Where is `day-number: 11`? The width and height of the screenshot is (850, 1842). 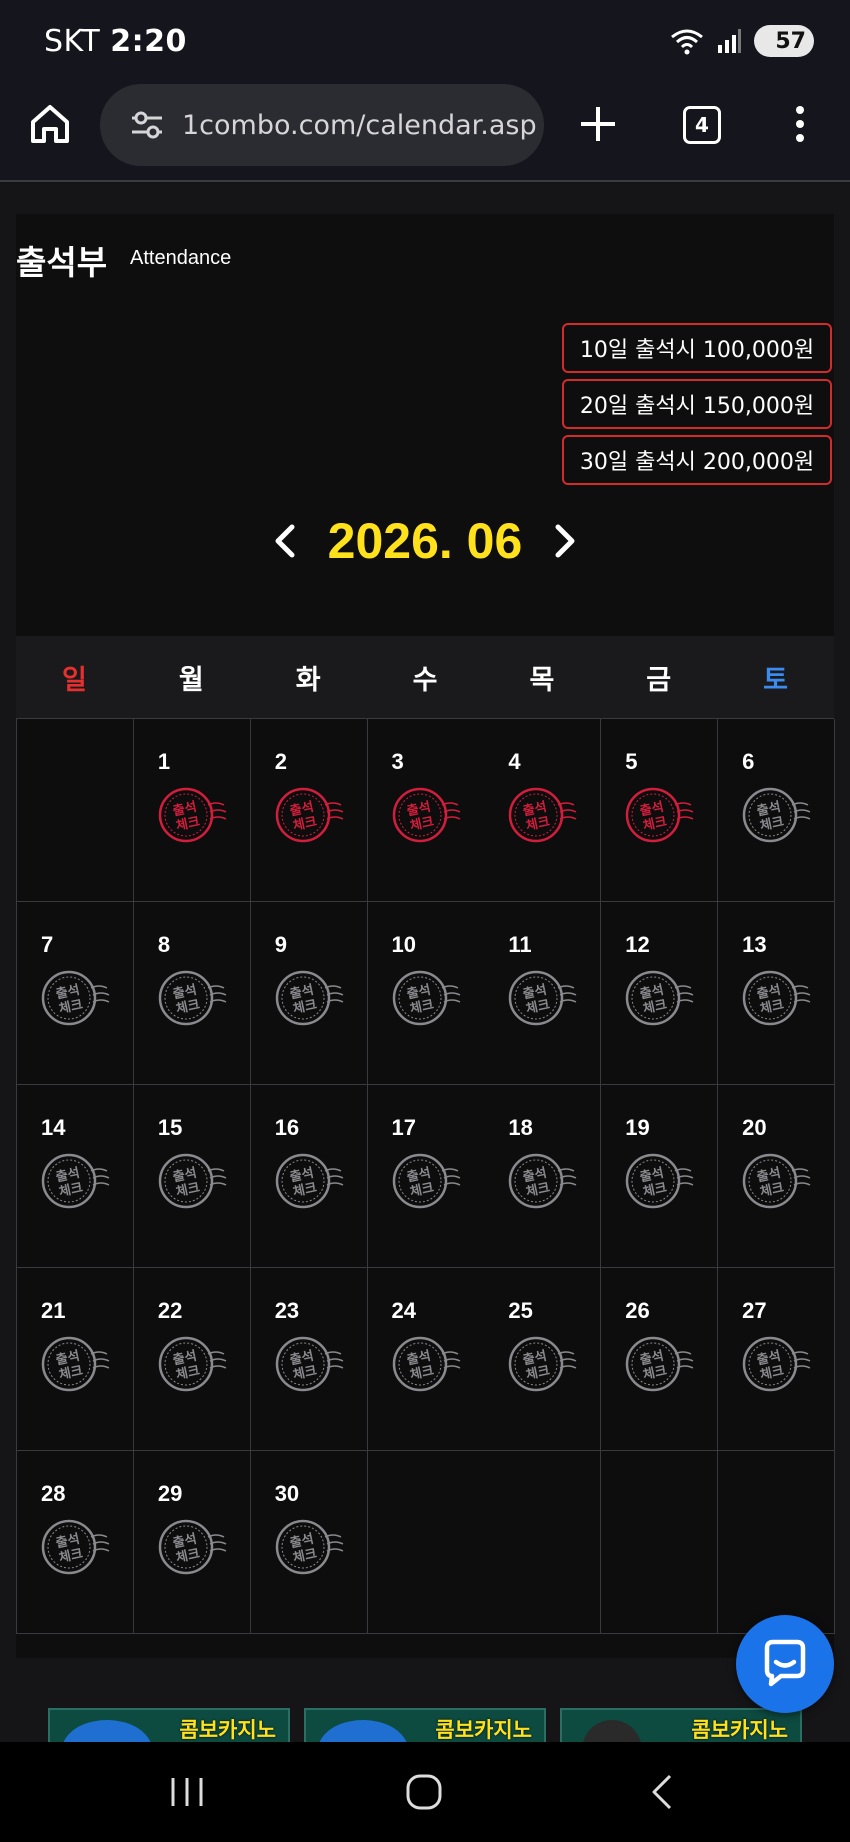 day-number: 11 is located at coordinates (520, 944).